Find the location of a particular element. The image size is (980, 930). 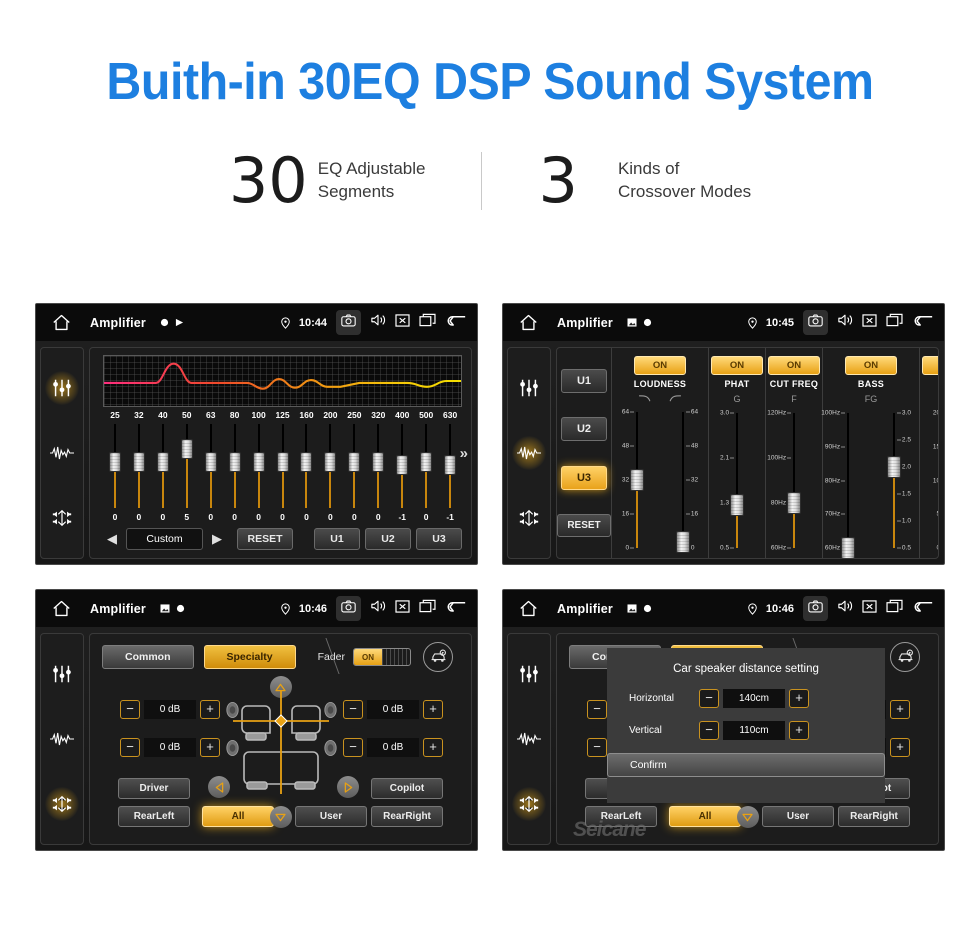

car-seat-diagram is located at coordinates (280, 745).